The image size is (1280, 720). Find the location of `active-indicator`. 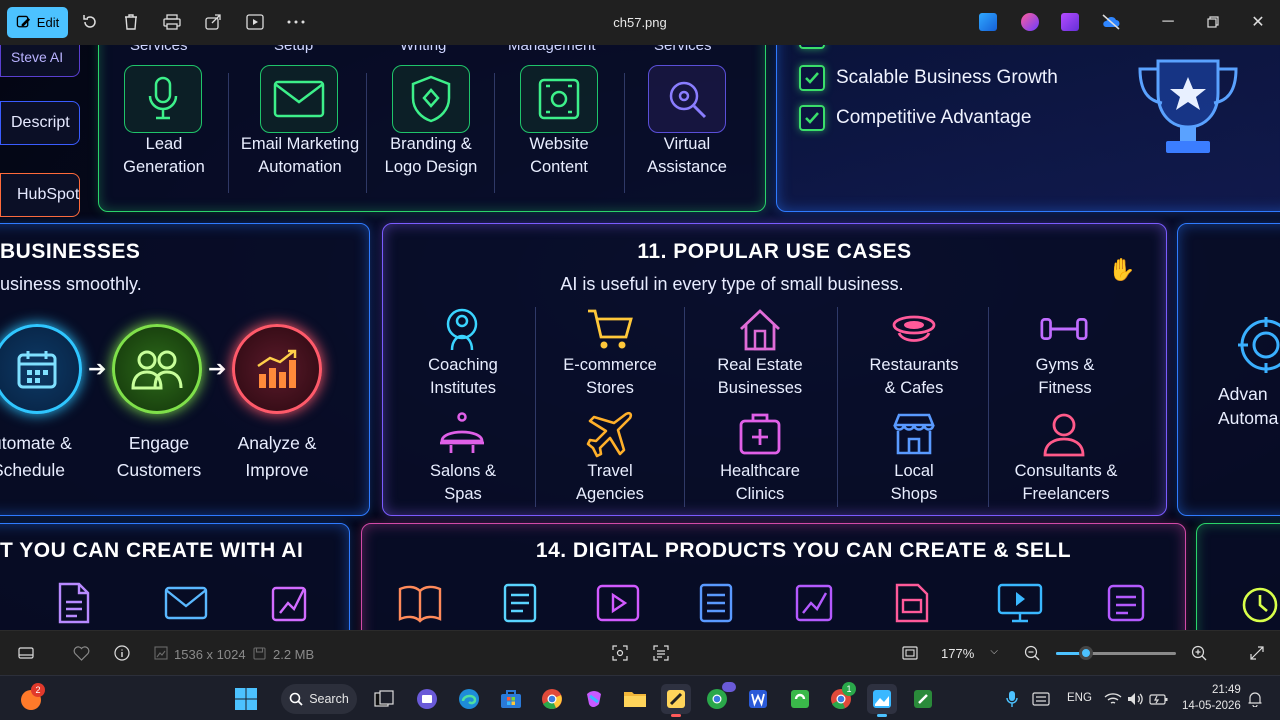

active-indicator is located at coordinates (882, 715).